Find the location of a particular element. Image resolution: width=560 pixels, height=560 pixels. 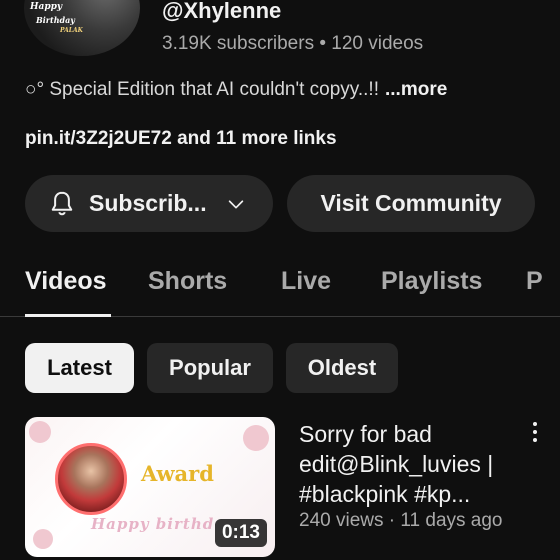

channel-handle: @Xhylenne is located at coordinates (222, 11).